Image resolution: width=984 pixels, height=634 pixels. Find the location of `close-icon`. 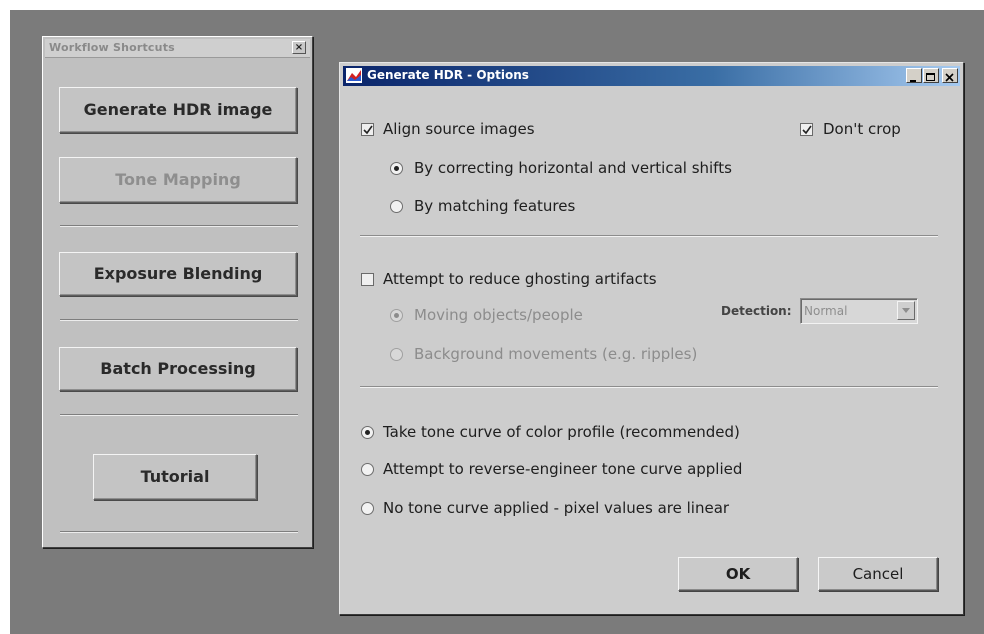

close-icon is located at coordinates (949, 77).